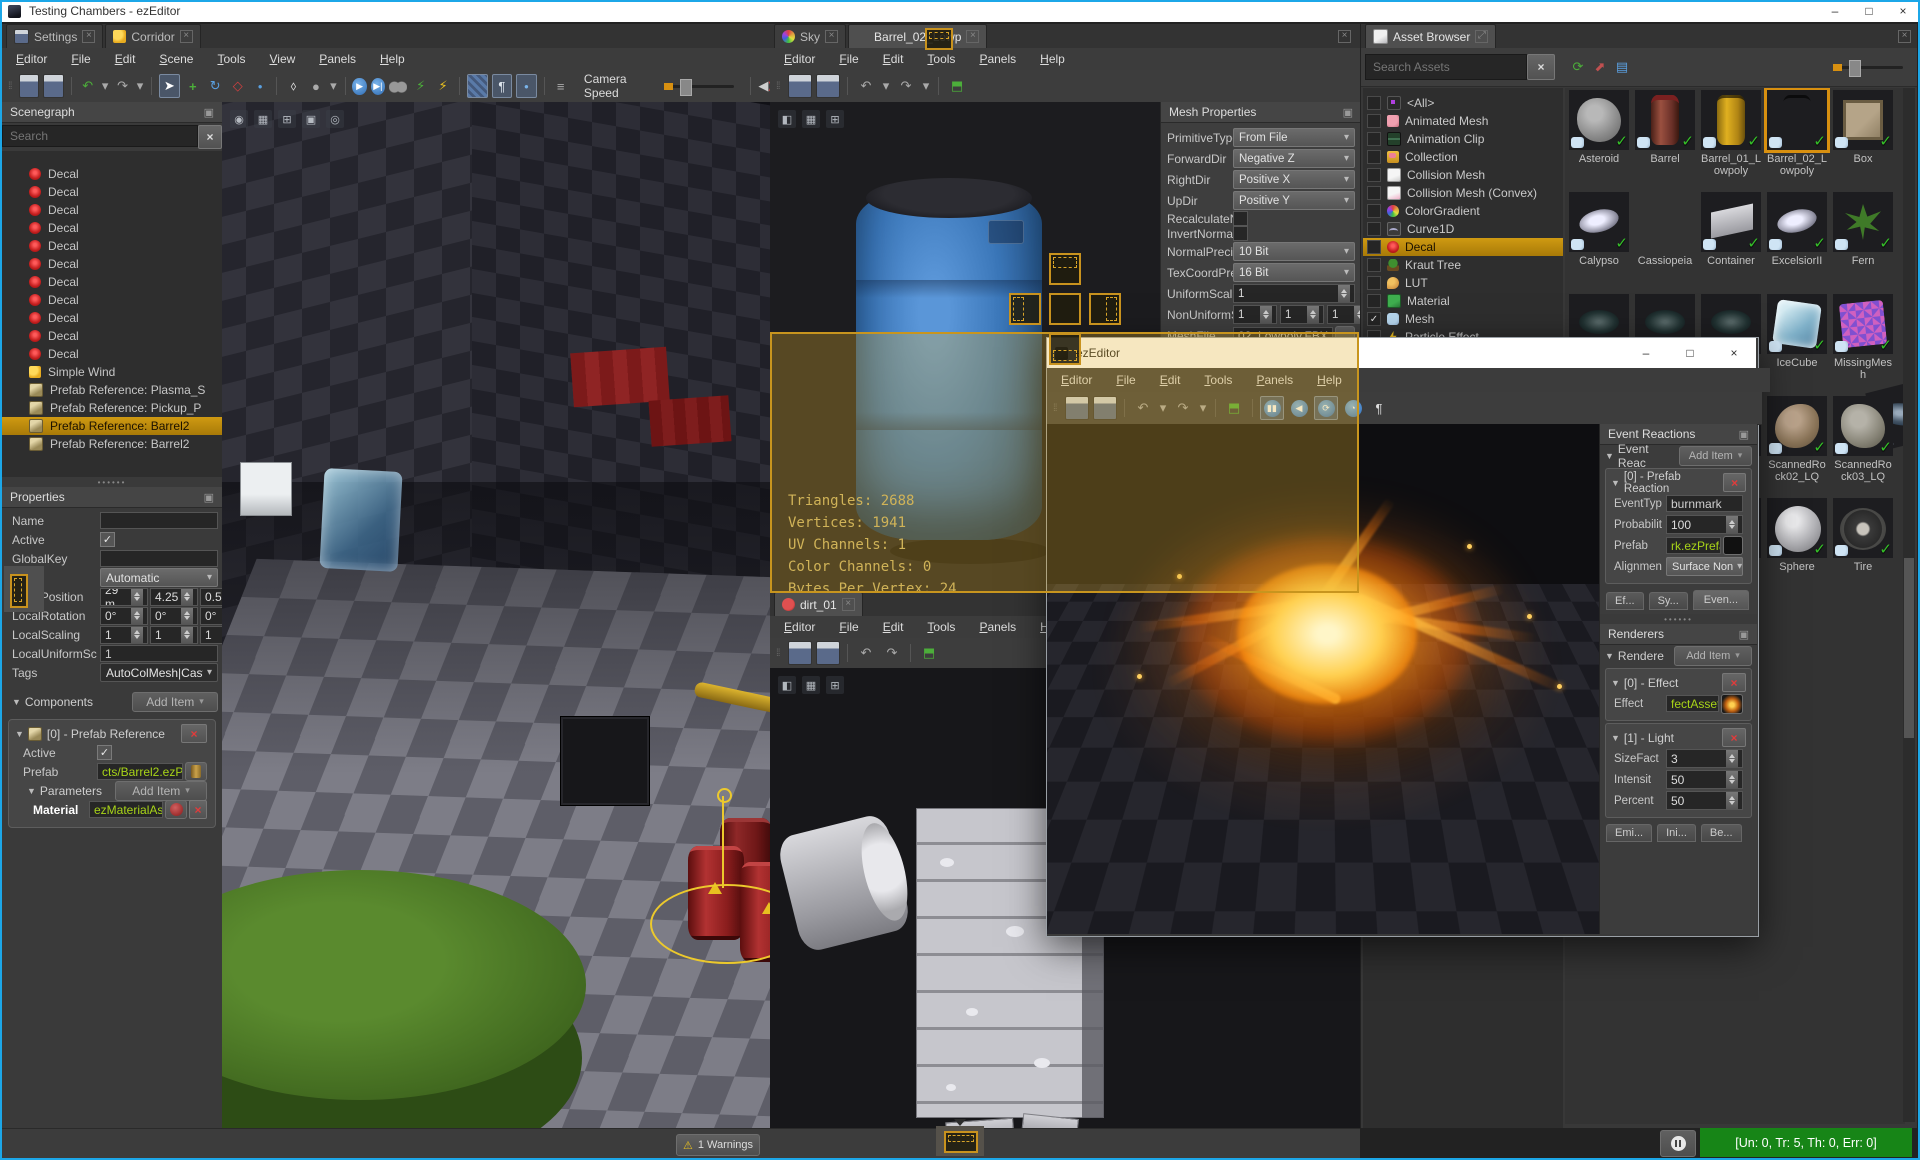  What do you see at coordinates (1693, 545) in the screenshot?
I see `reaction-prefab-field: rk.ezPrefab` at bounding box center [1693, 545].